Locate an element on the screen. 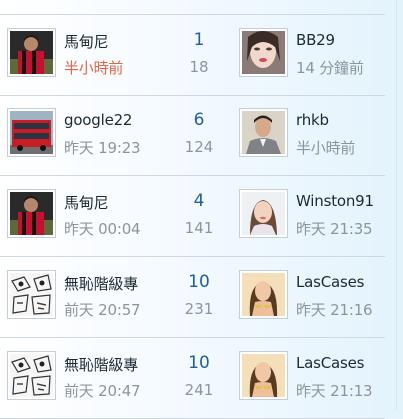  post-time: 半小時前 is located at coordinates (94, 68).